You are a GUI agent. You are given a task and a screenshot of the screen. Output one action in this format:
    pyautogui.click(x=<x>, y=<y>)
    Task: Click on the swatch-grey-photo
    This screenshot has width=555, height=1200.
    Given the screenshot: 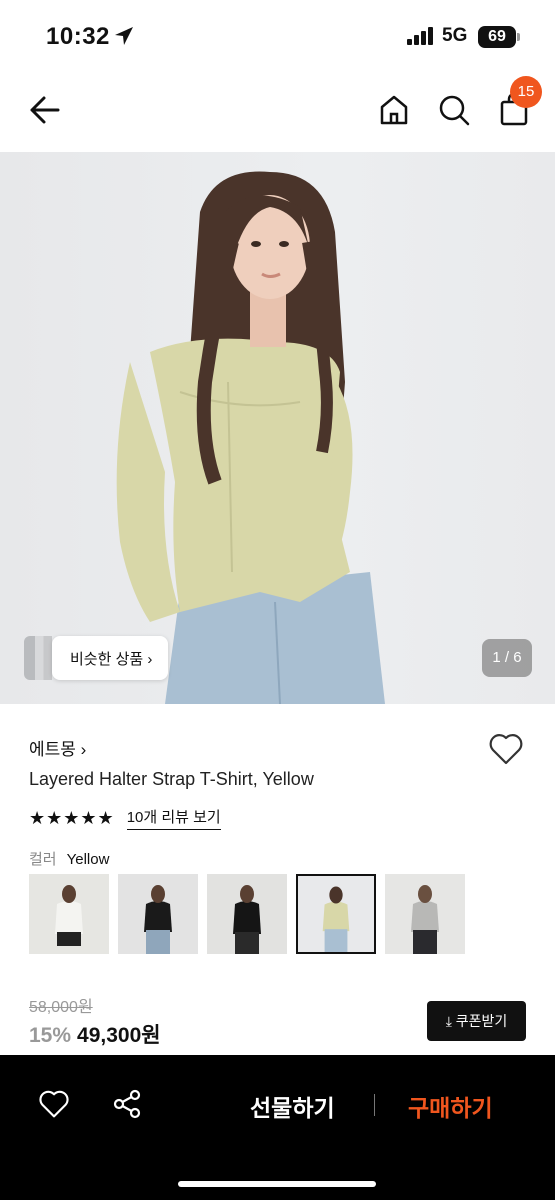 What is the action you would take?
    pyautogui.click(x=425, y=914)
    